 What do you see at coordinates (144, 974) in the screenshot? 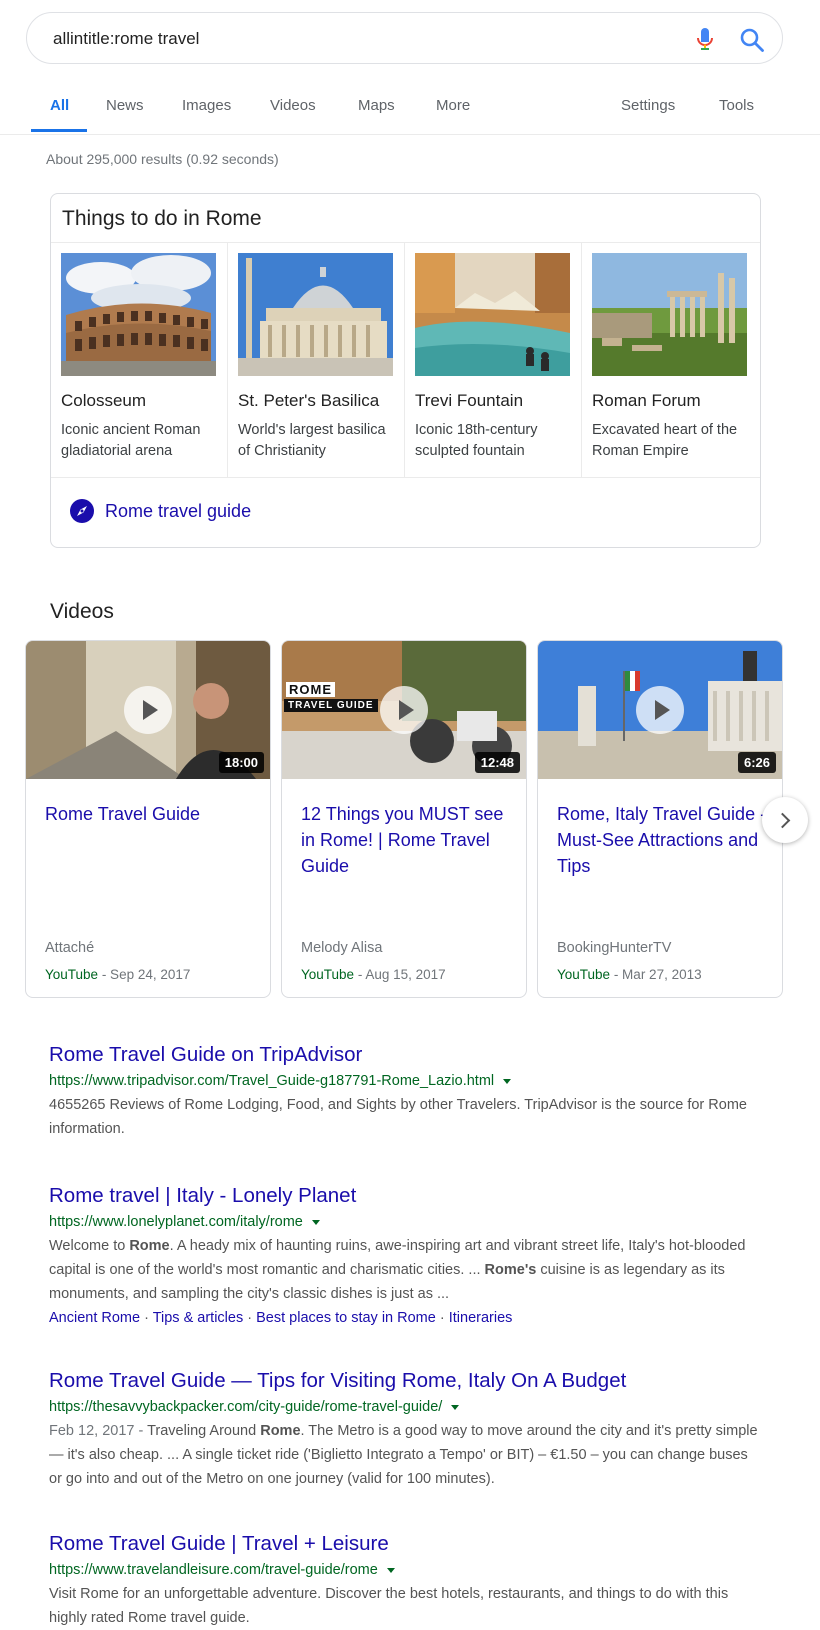
I see `video-date: - Sep 24, 2017` at bounding box center [144, 974].